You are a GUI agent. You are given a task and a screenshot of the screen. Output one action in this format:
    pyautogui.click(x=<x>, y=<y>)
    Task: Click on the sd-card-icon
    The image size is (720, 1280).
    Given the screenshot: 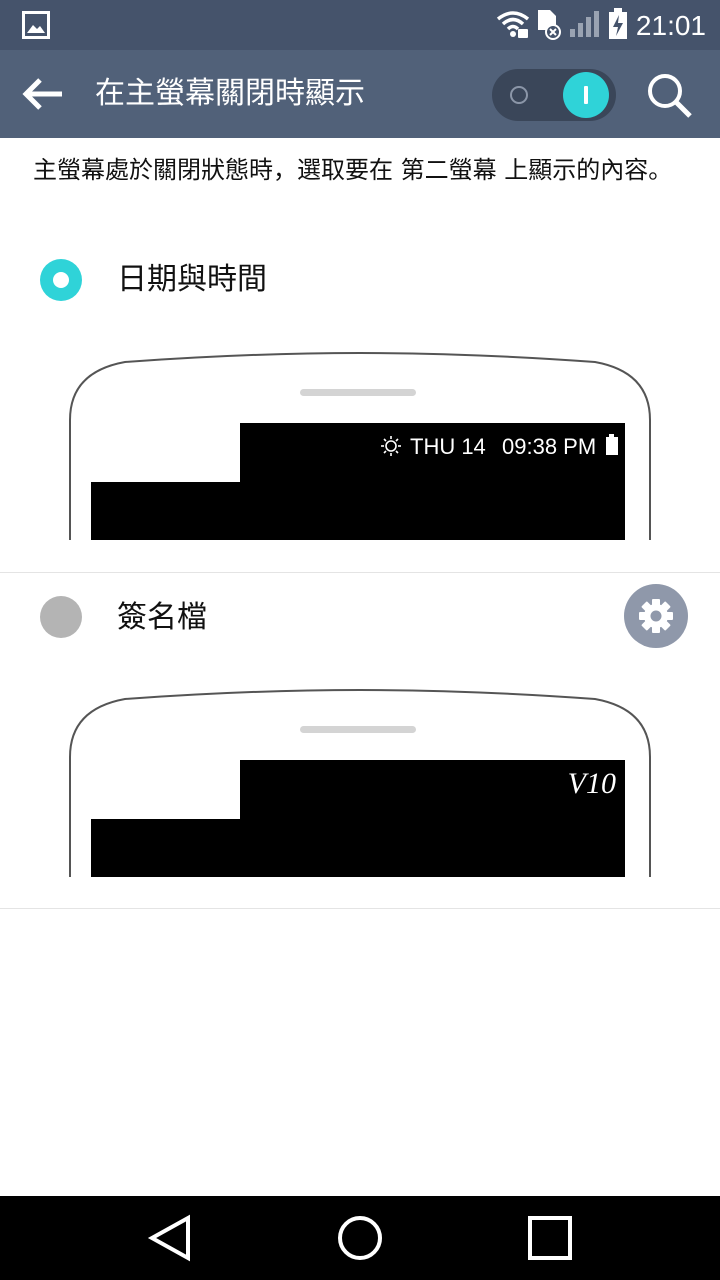 What is the action you would take?
    pyautogui.click(x=549, y=26)
    